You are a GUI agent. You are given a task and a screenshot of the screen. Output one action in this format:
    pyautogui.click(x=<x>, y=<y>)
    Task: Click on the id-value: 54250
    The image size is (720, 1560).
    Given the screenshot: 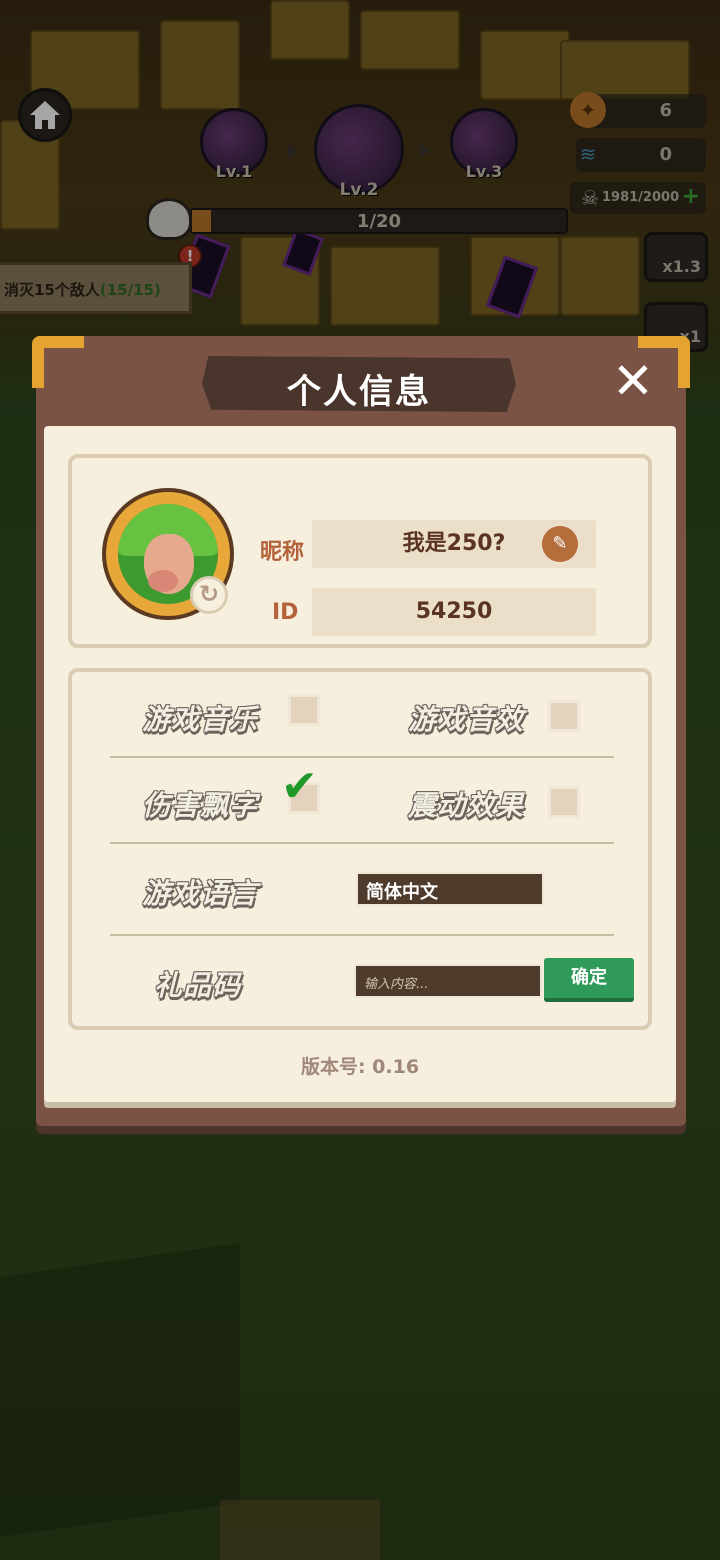 What is the action you would take?
    pyautogui.click(x=454, y=611)
    